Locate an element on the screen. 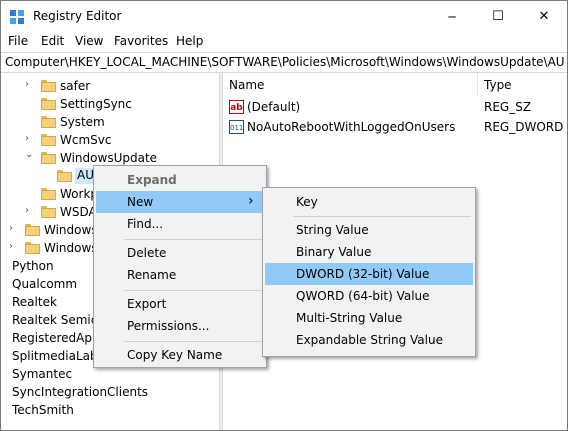 The height and width of the screenshot is (431, 568). menu-item-binary-value: Binary Value is located at coordinates (369, 252).